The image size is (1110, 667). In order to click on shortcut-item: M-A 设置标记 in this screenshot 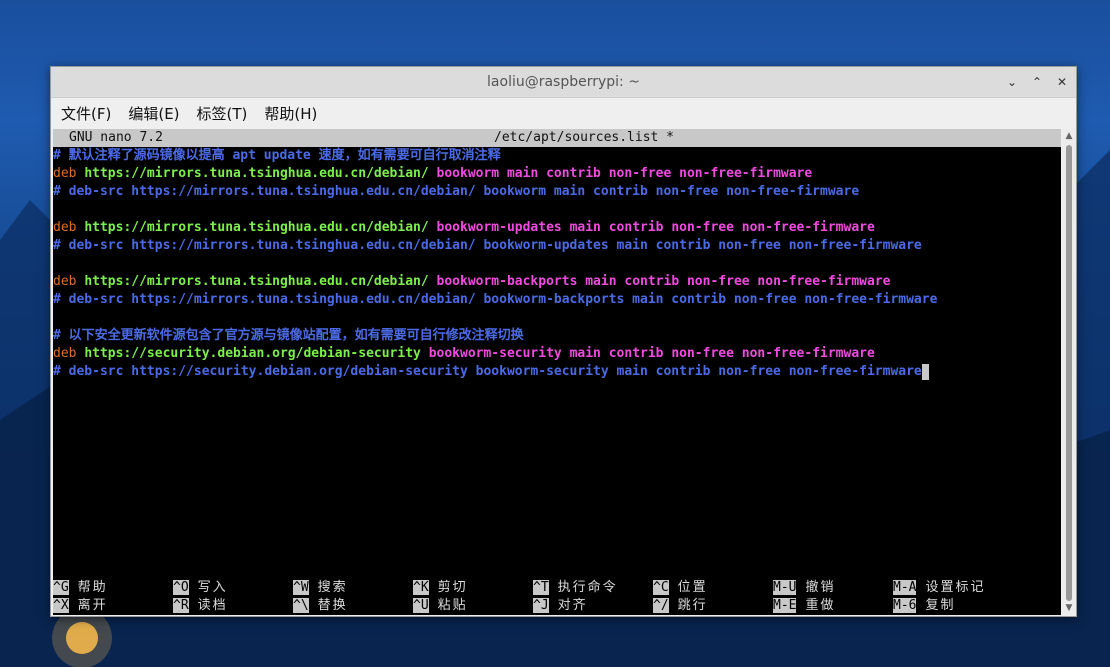, I will do `click(939, 588)`.